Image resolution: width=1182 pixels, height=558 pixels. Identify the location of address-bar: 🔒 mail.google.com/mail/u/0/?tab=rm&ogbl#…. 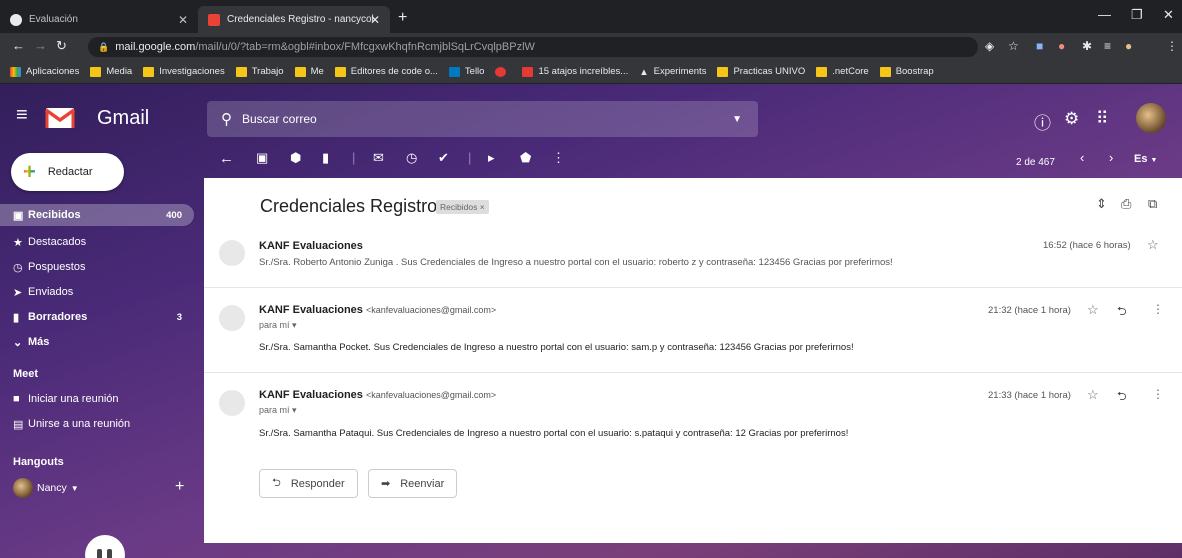
(533, 47).